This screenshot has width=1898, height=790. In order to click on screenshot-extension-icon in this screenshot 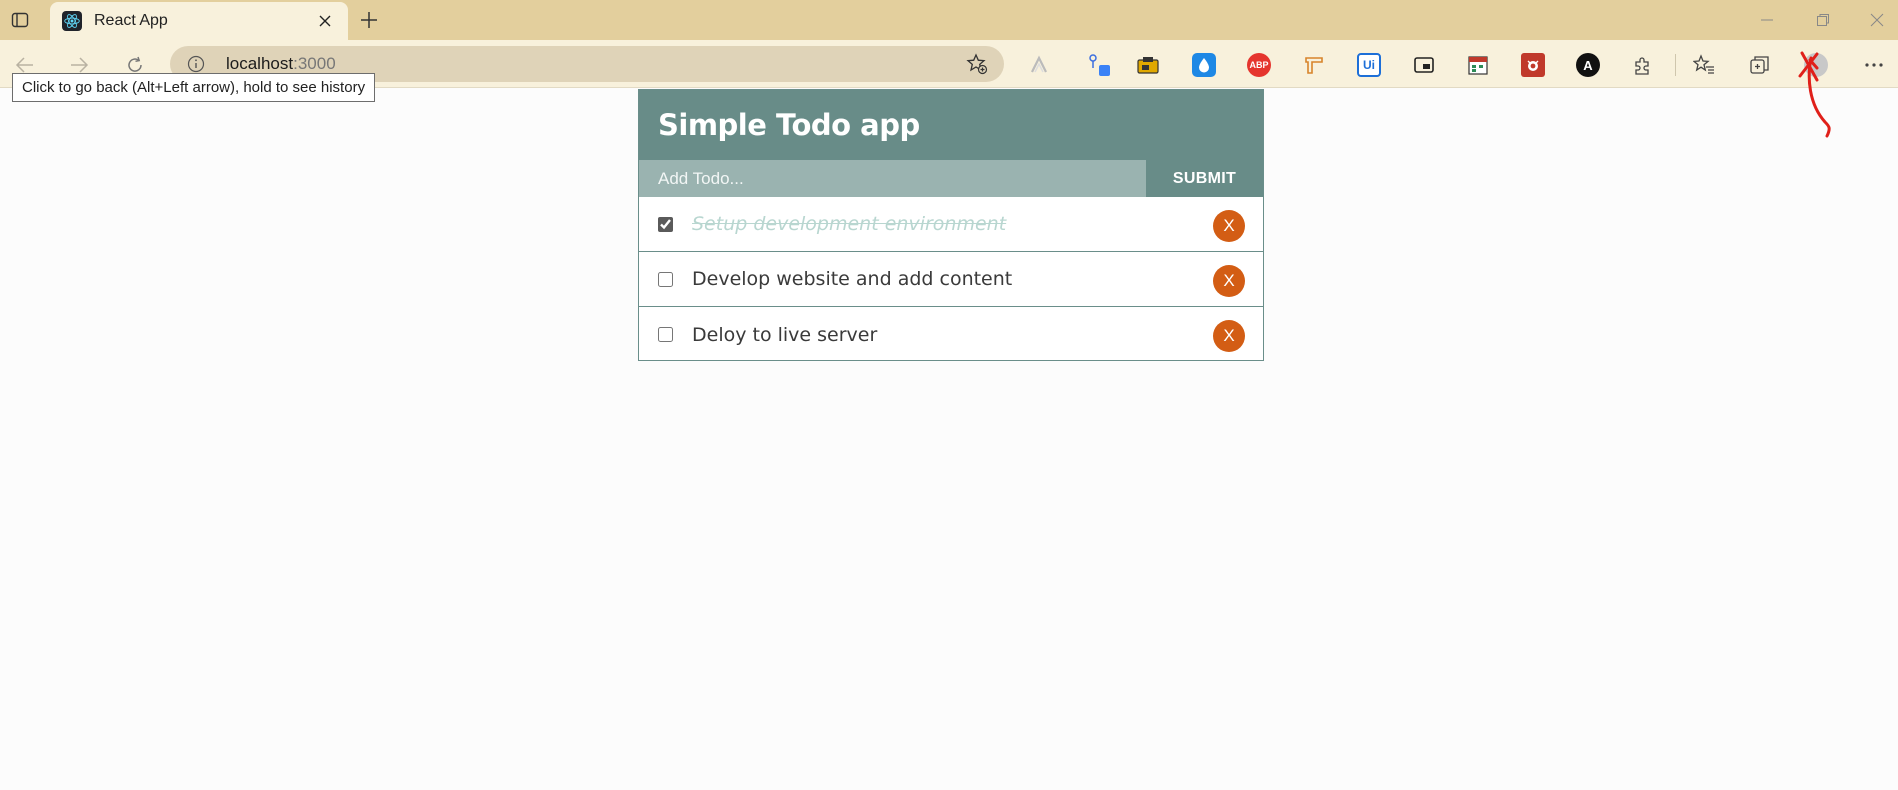, I will do `click(1148, 65)`.